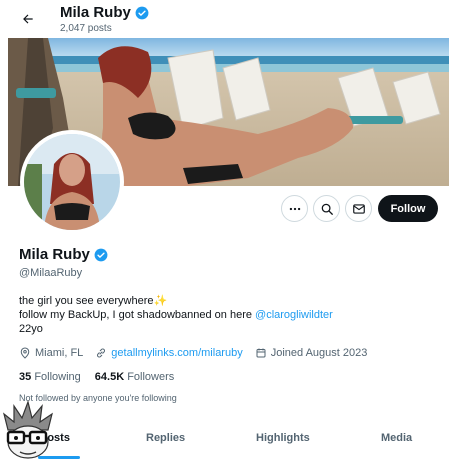  I want to click on bio-text: the girl you see everywhere, so click(86, 301).